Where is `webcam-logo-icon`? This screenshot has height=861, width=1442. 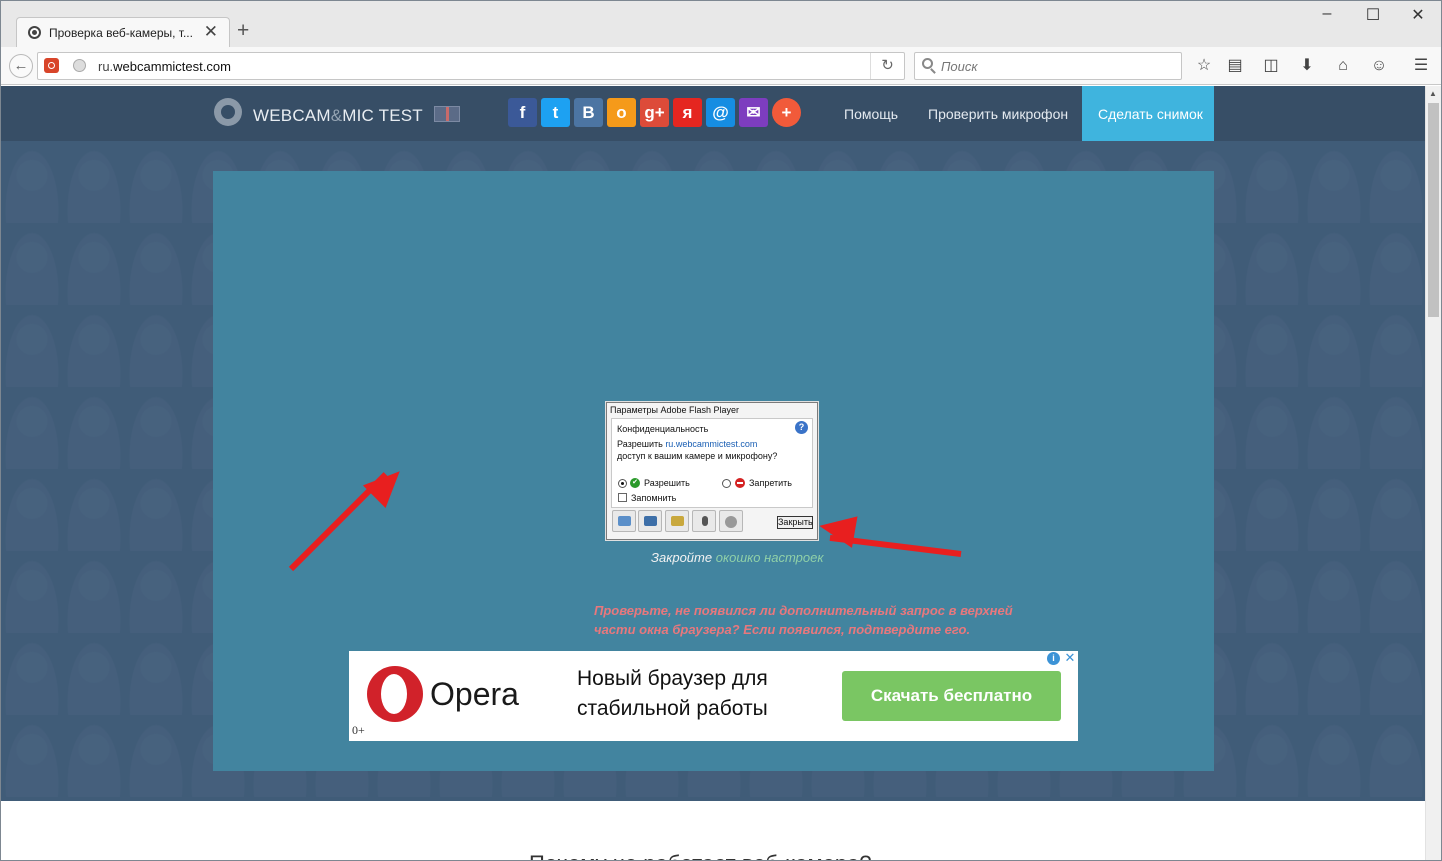
webcam-logo-icon is located at coordinates (228, 114).